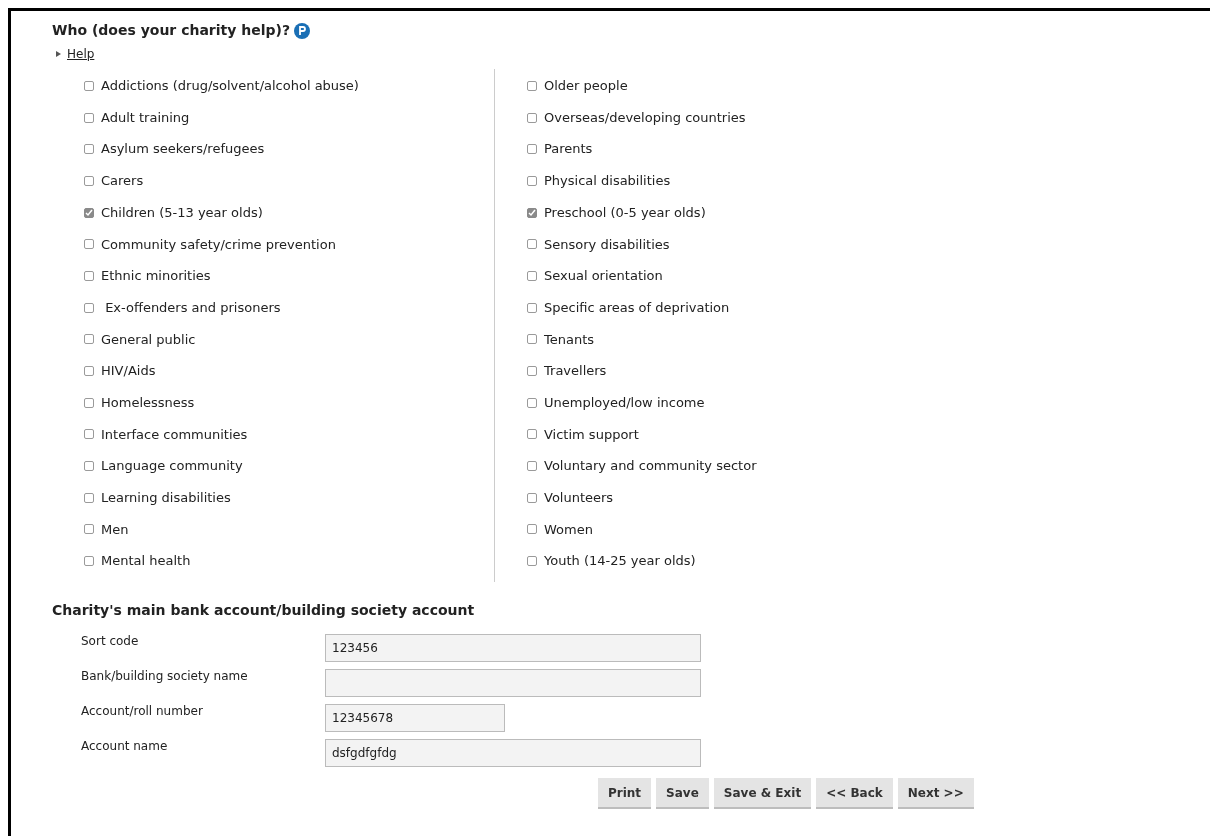 Image resolution: width=1210 pixels, height=836 pixels. What do you see at coordinates (128, 371) in the screenshot?
I see `checkbox-label: HIV/Aids` at bounding box center [128, 371].